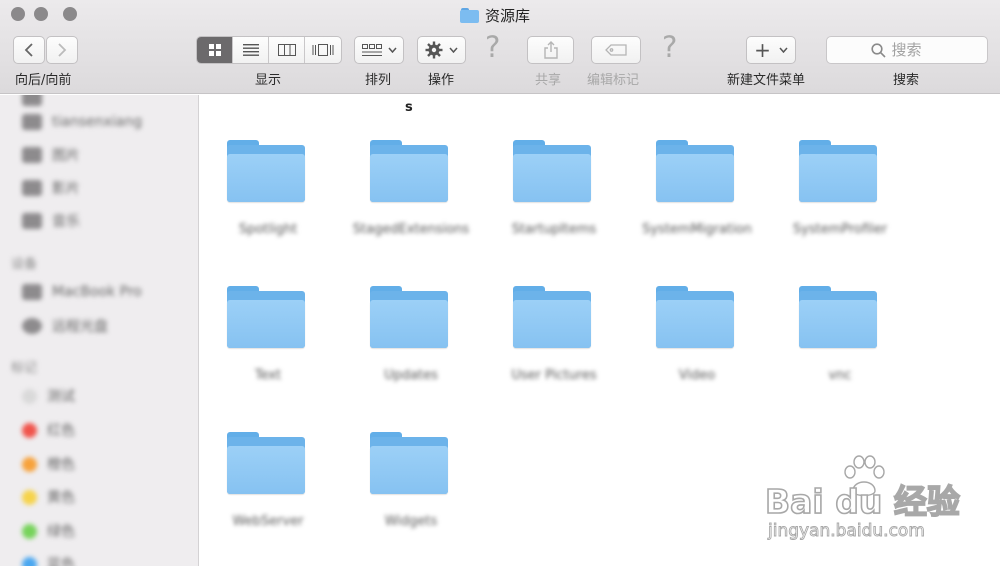 Image resolution: width=1000 pixels, height=566 pixels. Describe the element at coordinates (97, 292) in the screenshot. I see `sidebar-item-label: MacBook Pro` at that location.